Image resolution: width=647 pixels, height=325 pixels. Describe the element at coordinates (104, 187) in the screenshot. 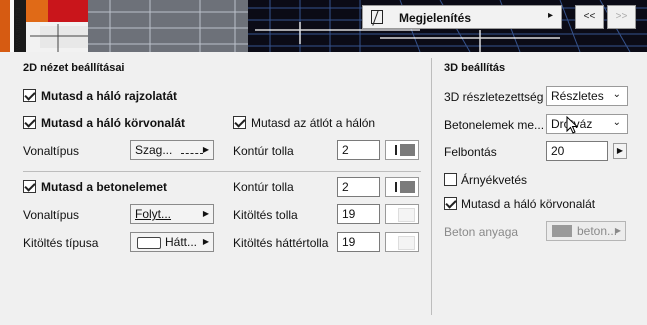

I see `show-concrete-label: Mutasd a betonelemet` at that location.